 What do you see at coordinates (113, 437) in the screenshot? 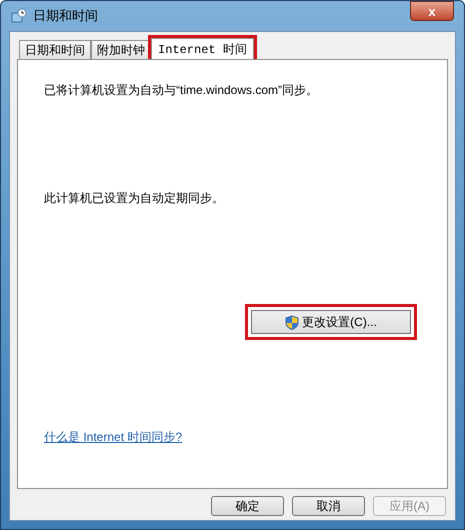
I see `help-link: 什么是 Internet 时间同步?` at bounding box center [113, 437].